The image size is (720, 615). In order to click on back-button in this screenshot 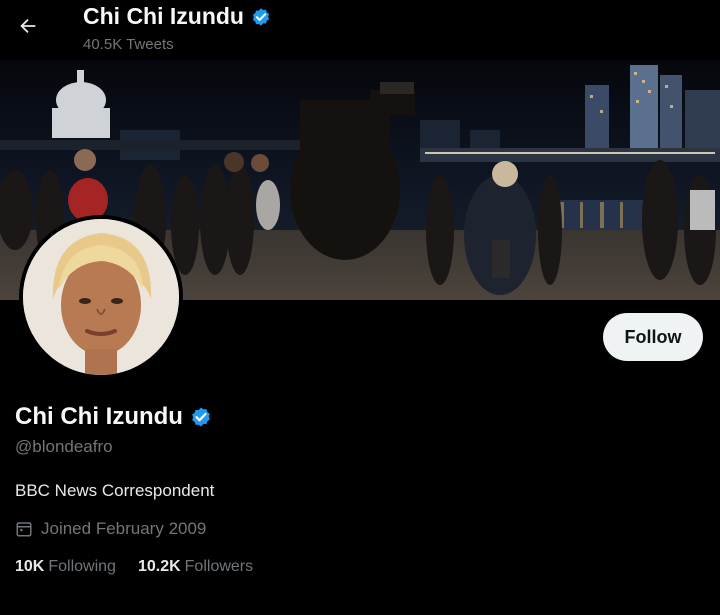, I will do `click(28, 26)`.